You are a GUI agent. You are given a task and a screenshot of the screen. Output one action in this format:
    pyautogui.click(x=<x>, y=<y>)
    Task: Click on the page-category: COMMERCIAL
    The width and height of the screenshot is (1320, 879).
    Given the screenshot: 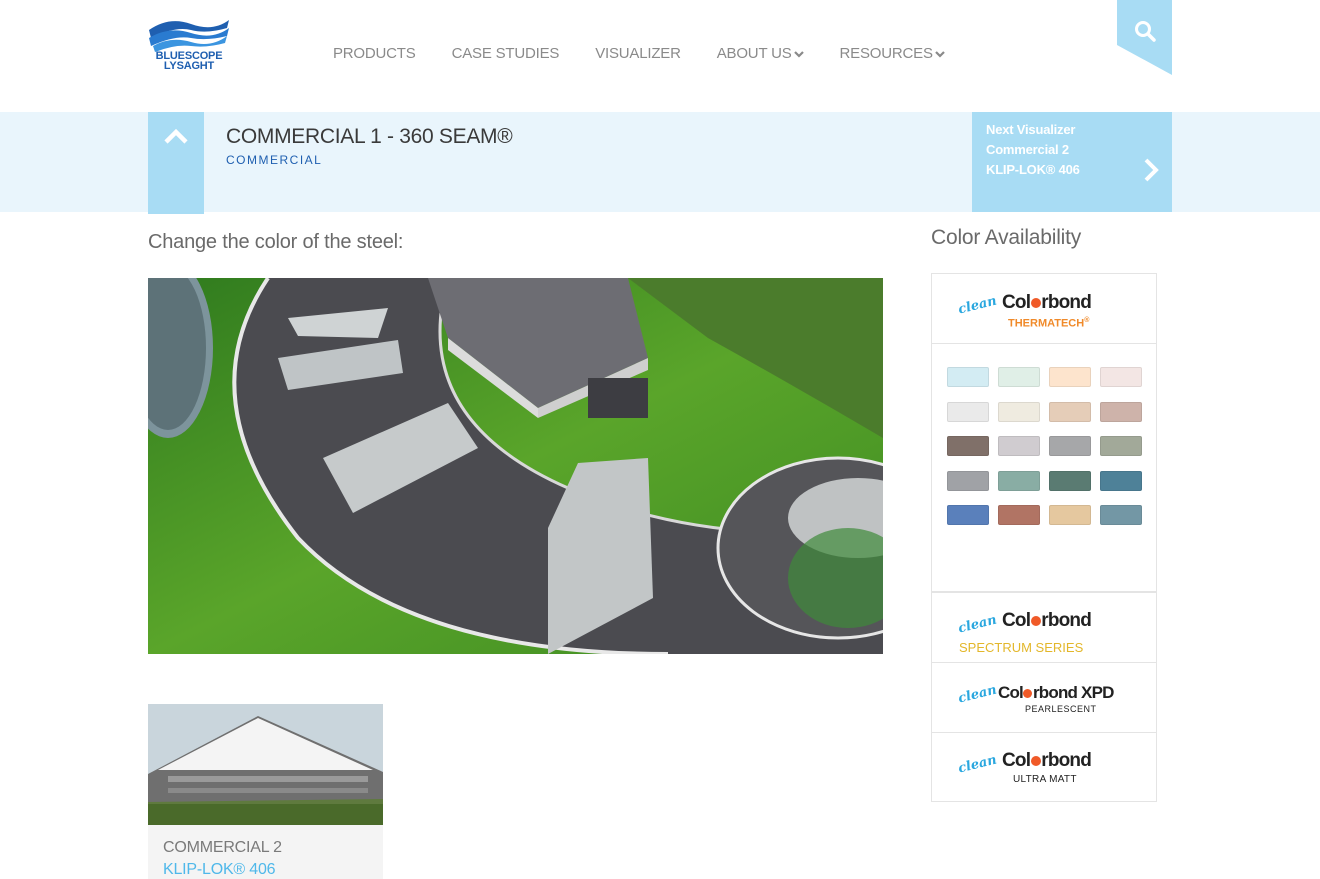 What is the action you would take?
    pyautogui.click(x=274, y=160)
    